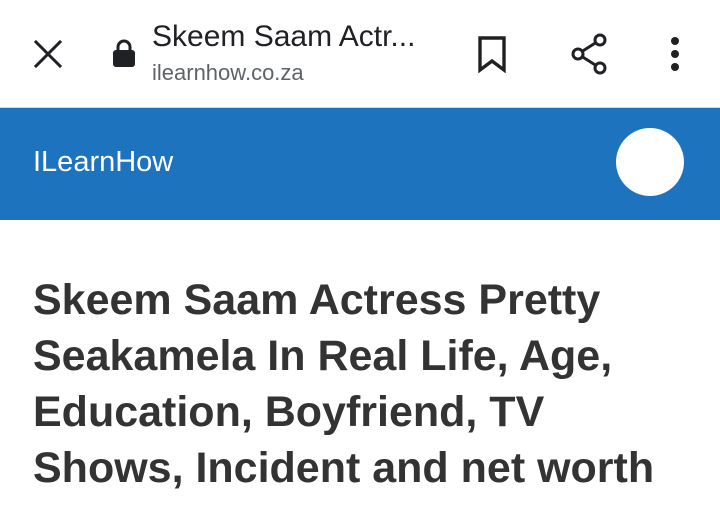 The width and height of the screenshot is (720, 513). Describe the element at coordinates (228, 72) in the screenshot. I see `page-url: ilearnhow.co.za` at that location.